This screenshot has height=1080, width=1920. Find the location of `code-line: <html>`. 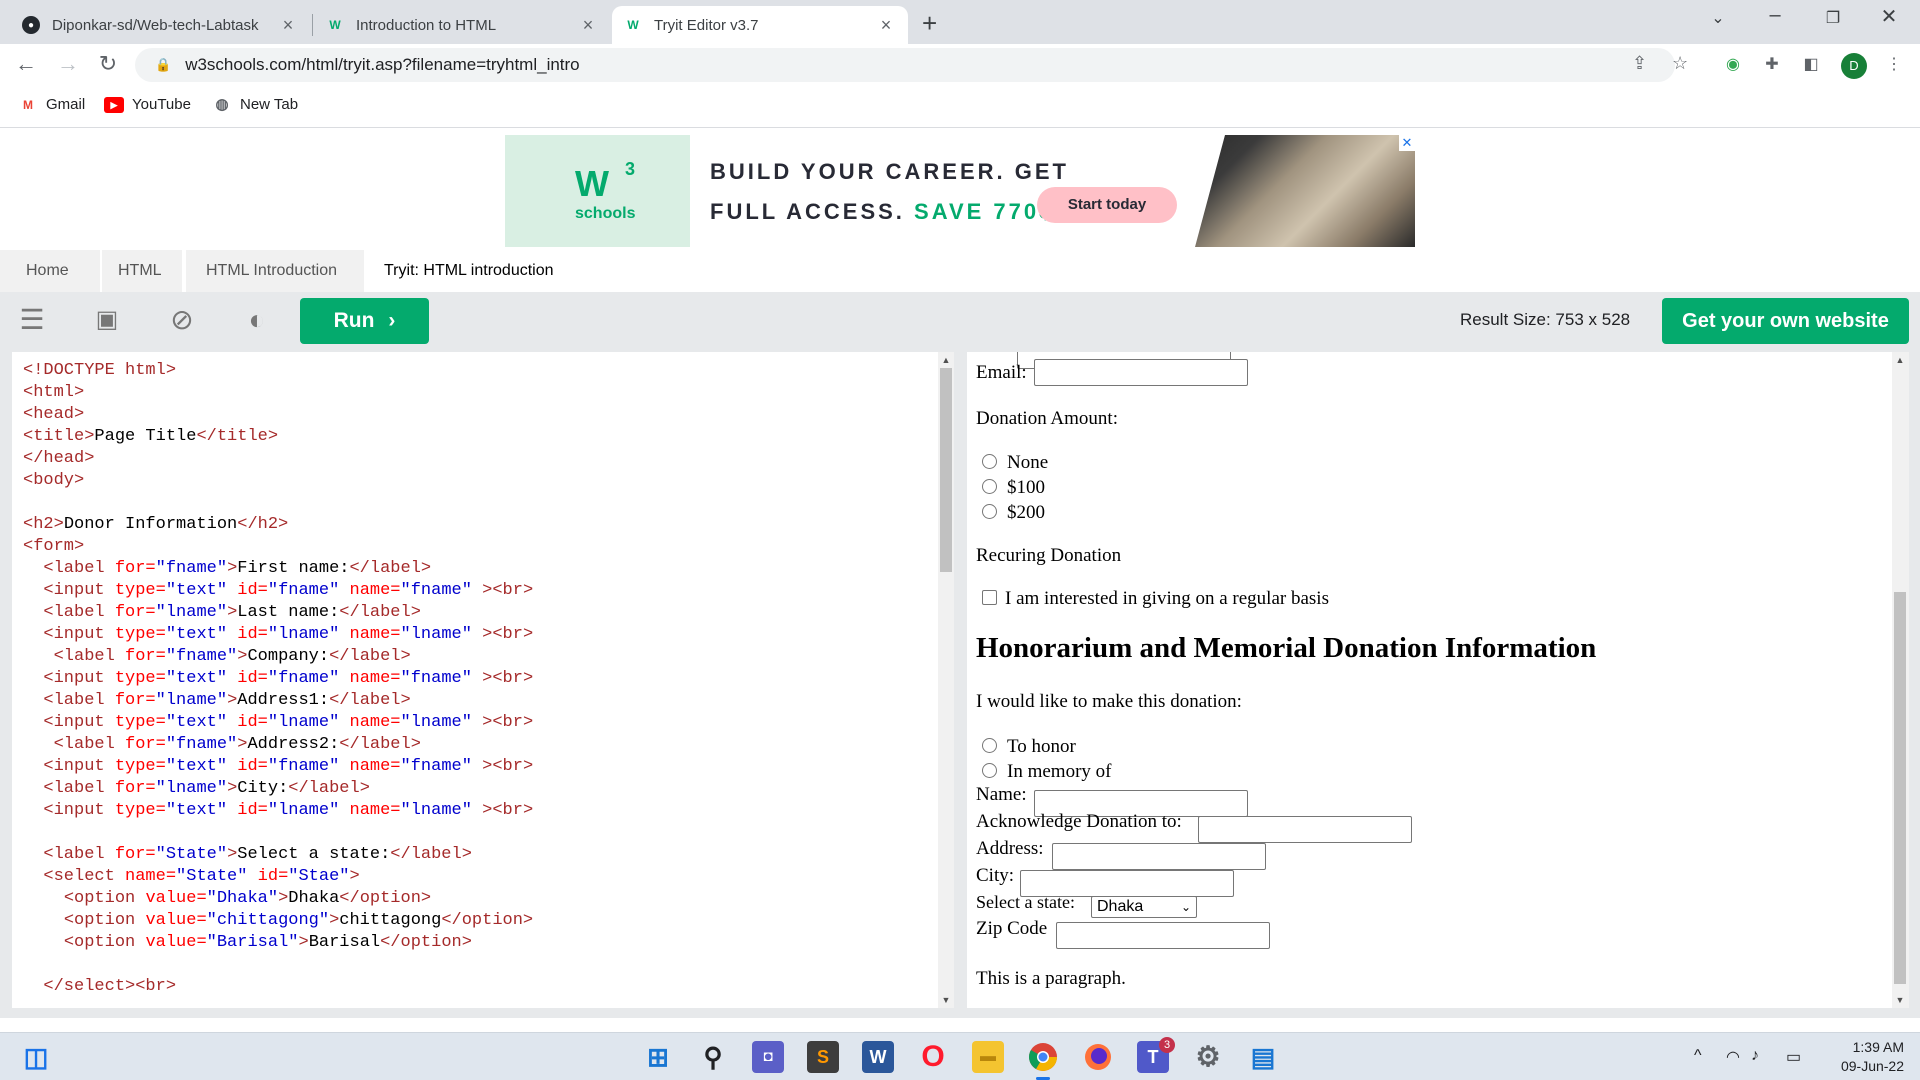

code-line: <html> is located at coordinates (278, 393).